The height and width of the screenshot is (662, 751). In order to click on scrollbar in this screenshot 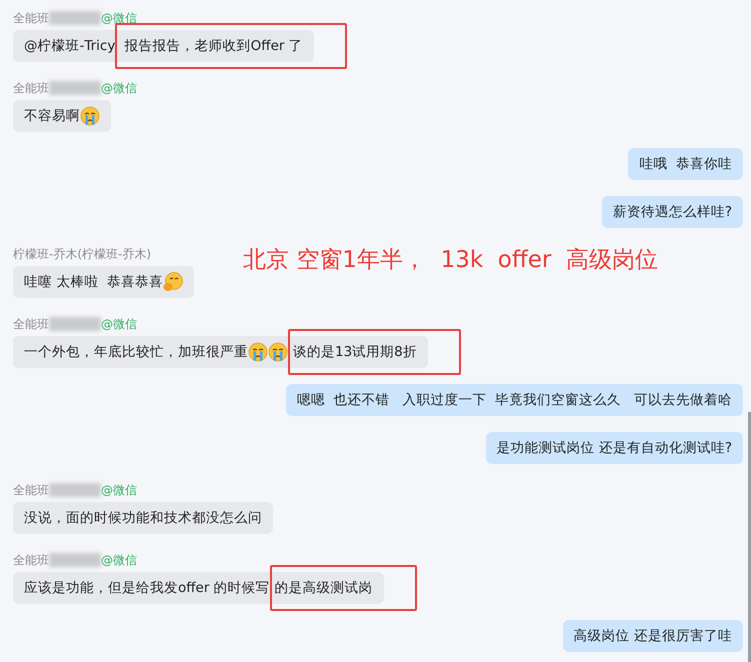, I will do `click(749, 537)`.